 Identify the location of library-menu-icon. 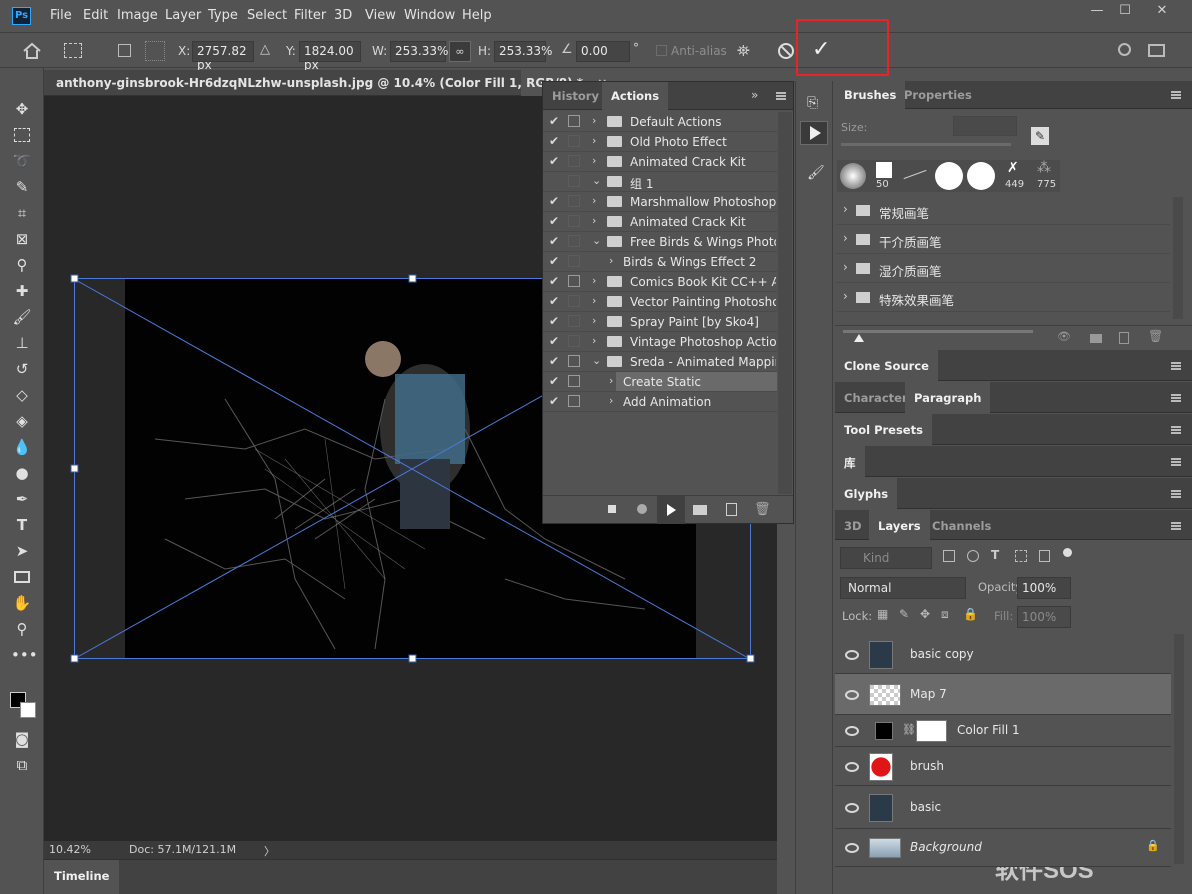
(1176, 462).